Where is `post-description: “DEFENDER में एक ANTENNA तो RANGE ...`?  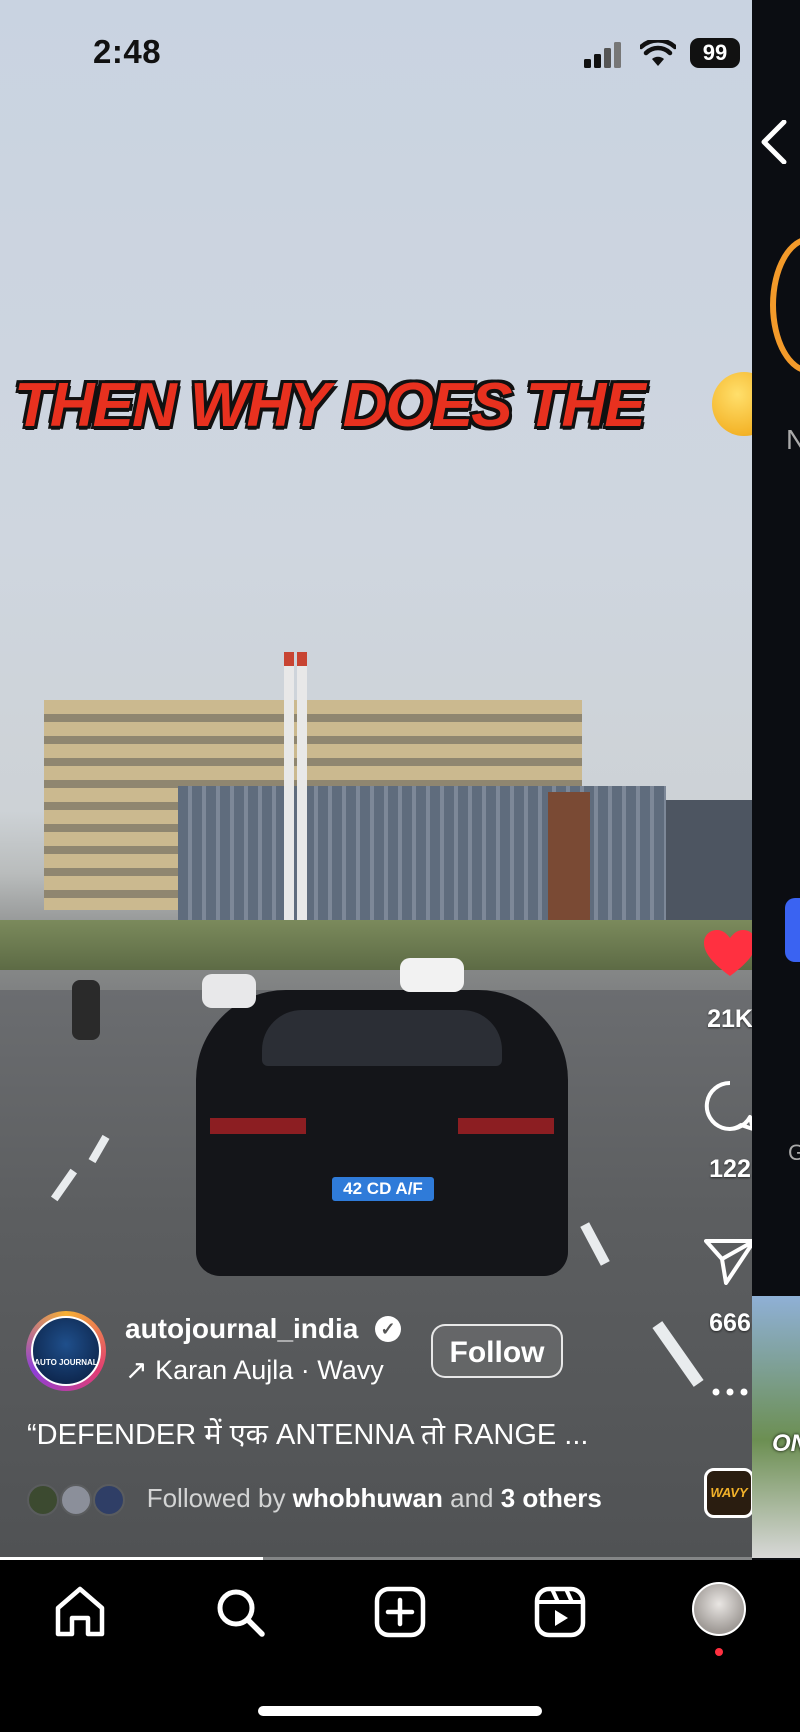 post-description: “DEFENDER में एक ANTENNA तो RANGE ... is located at coordinates (307, 1433).